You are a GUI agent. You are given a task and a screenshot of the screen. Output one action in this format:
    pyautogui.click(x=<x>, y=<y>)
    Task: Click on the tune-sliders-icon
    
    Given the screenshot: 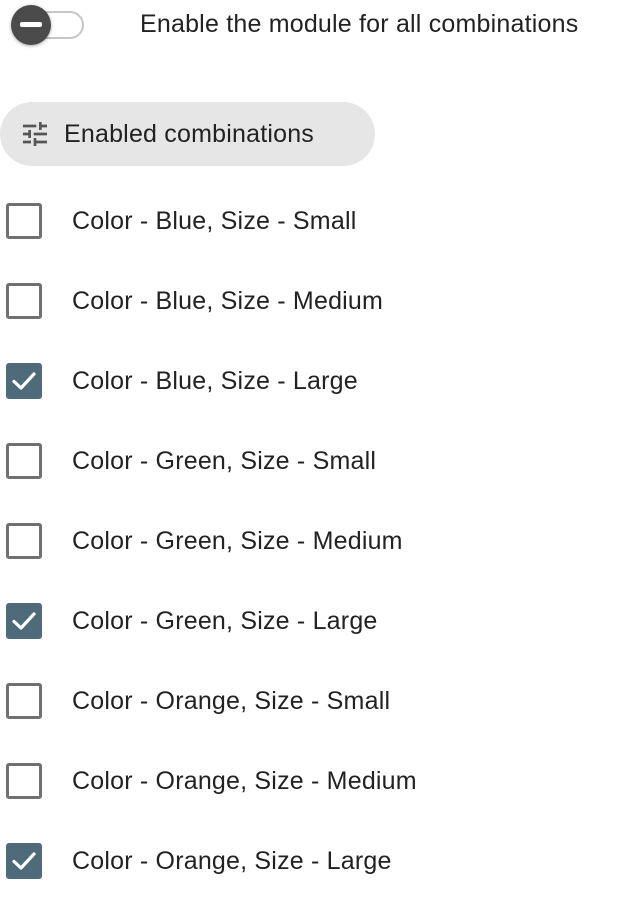 What is the action you would take?
    pyautogui.click(x=35, y=134)
    